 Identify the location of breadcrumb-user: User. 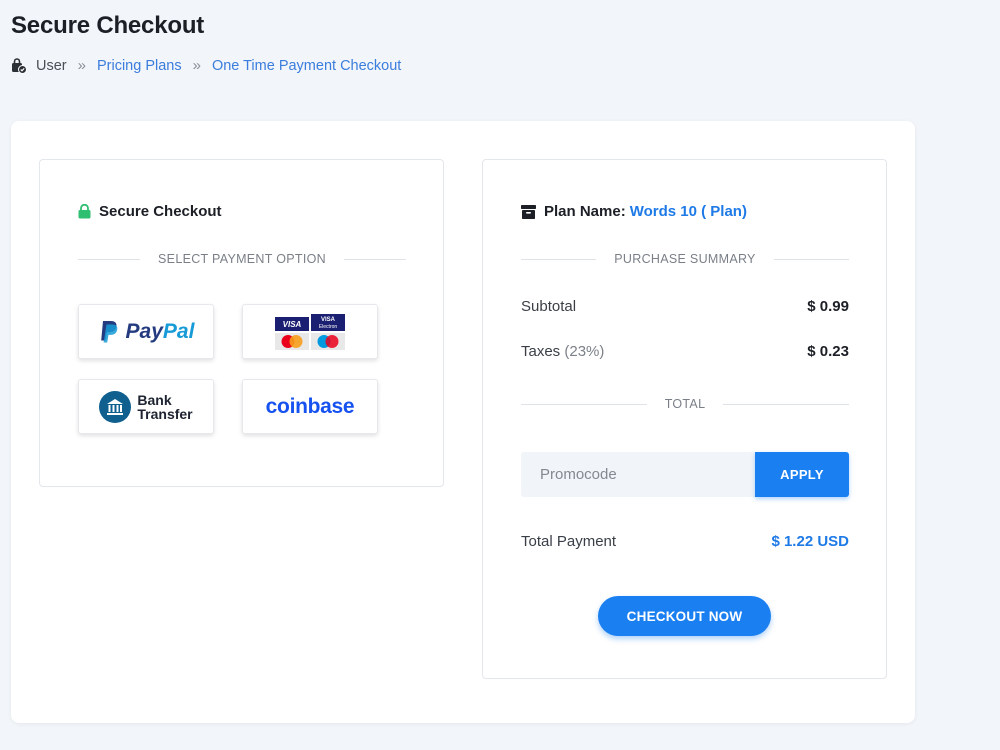
(51, 66).